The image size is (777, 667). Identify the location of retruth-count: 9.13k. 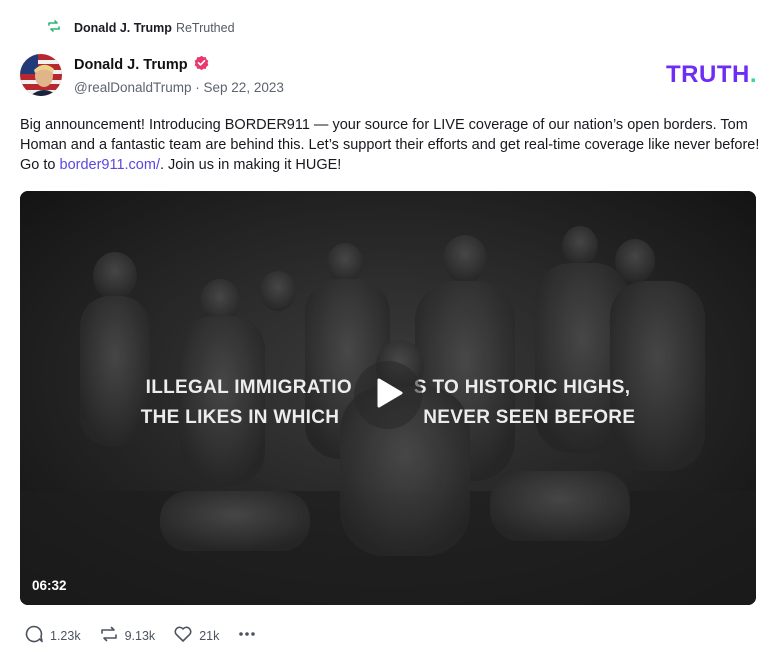
(140, 635).